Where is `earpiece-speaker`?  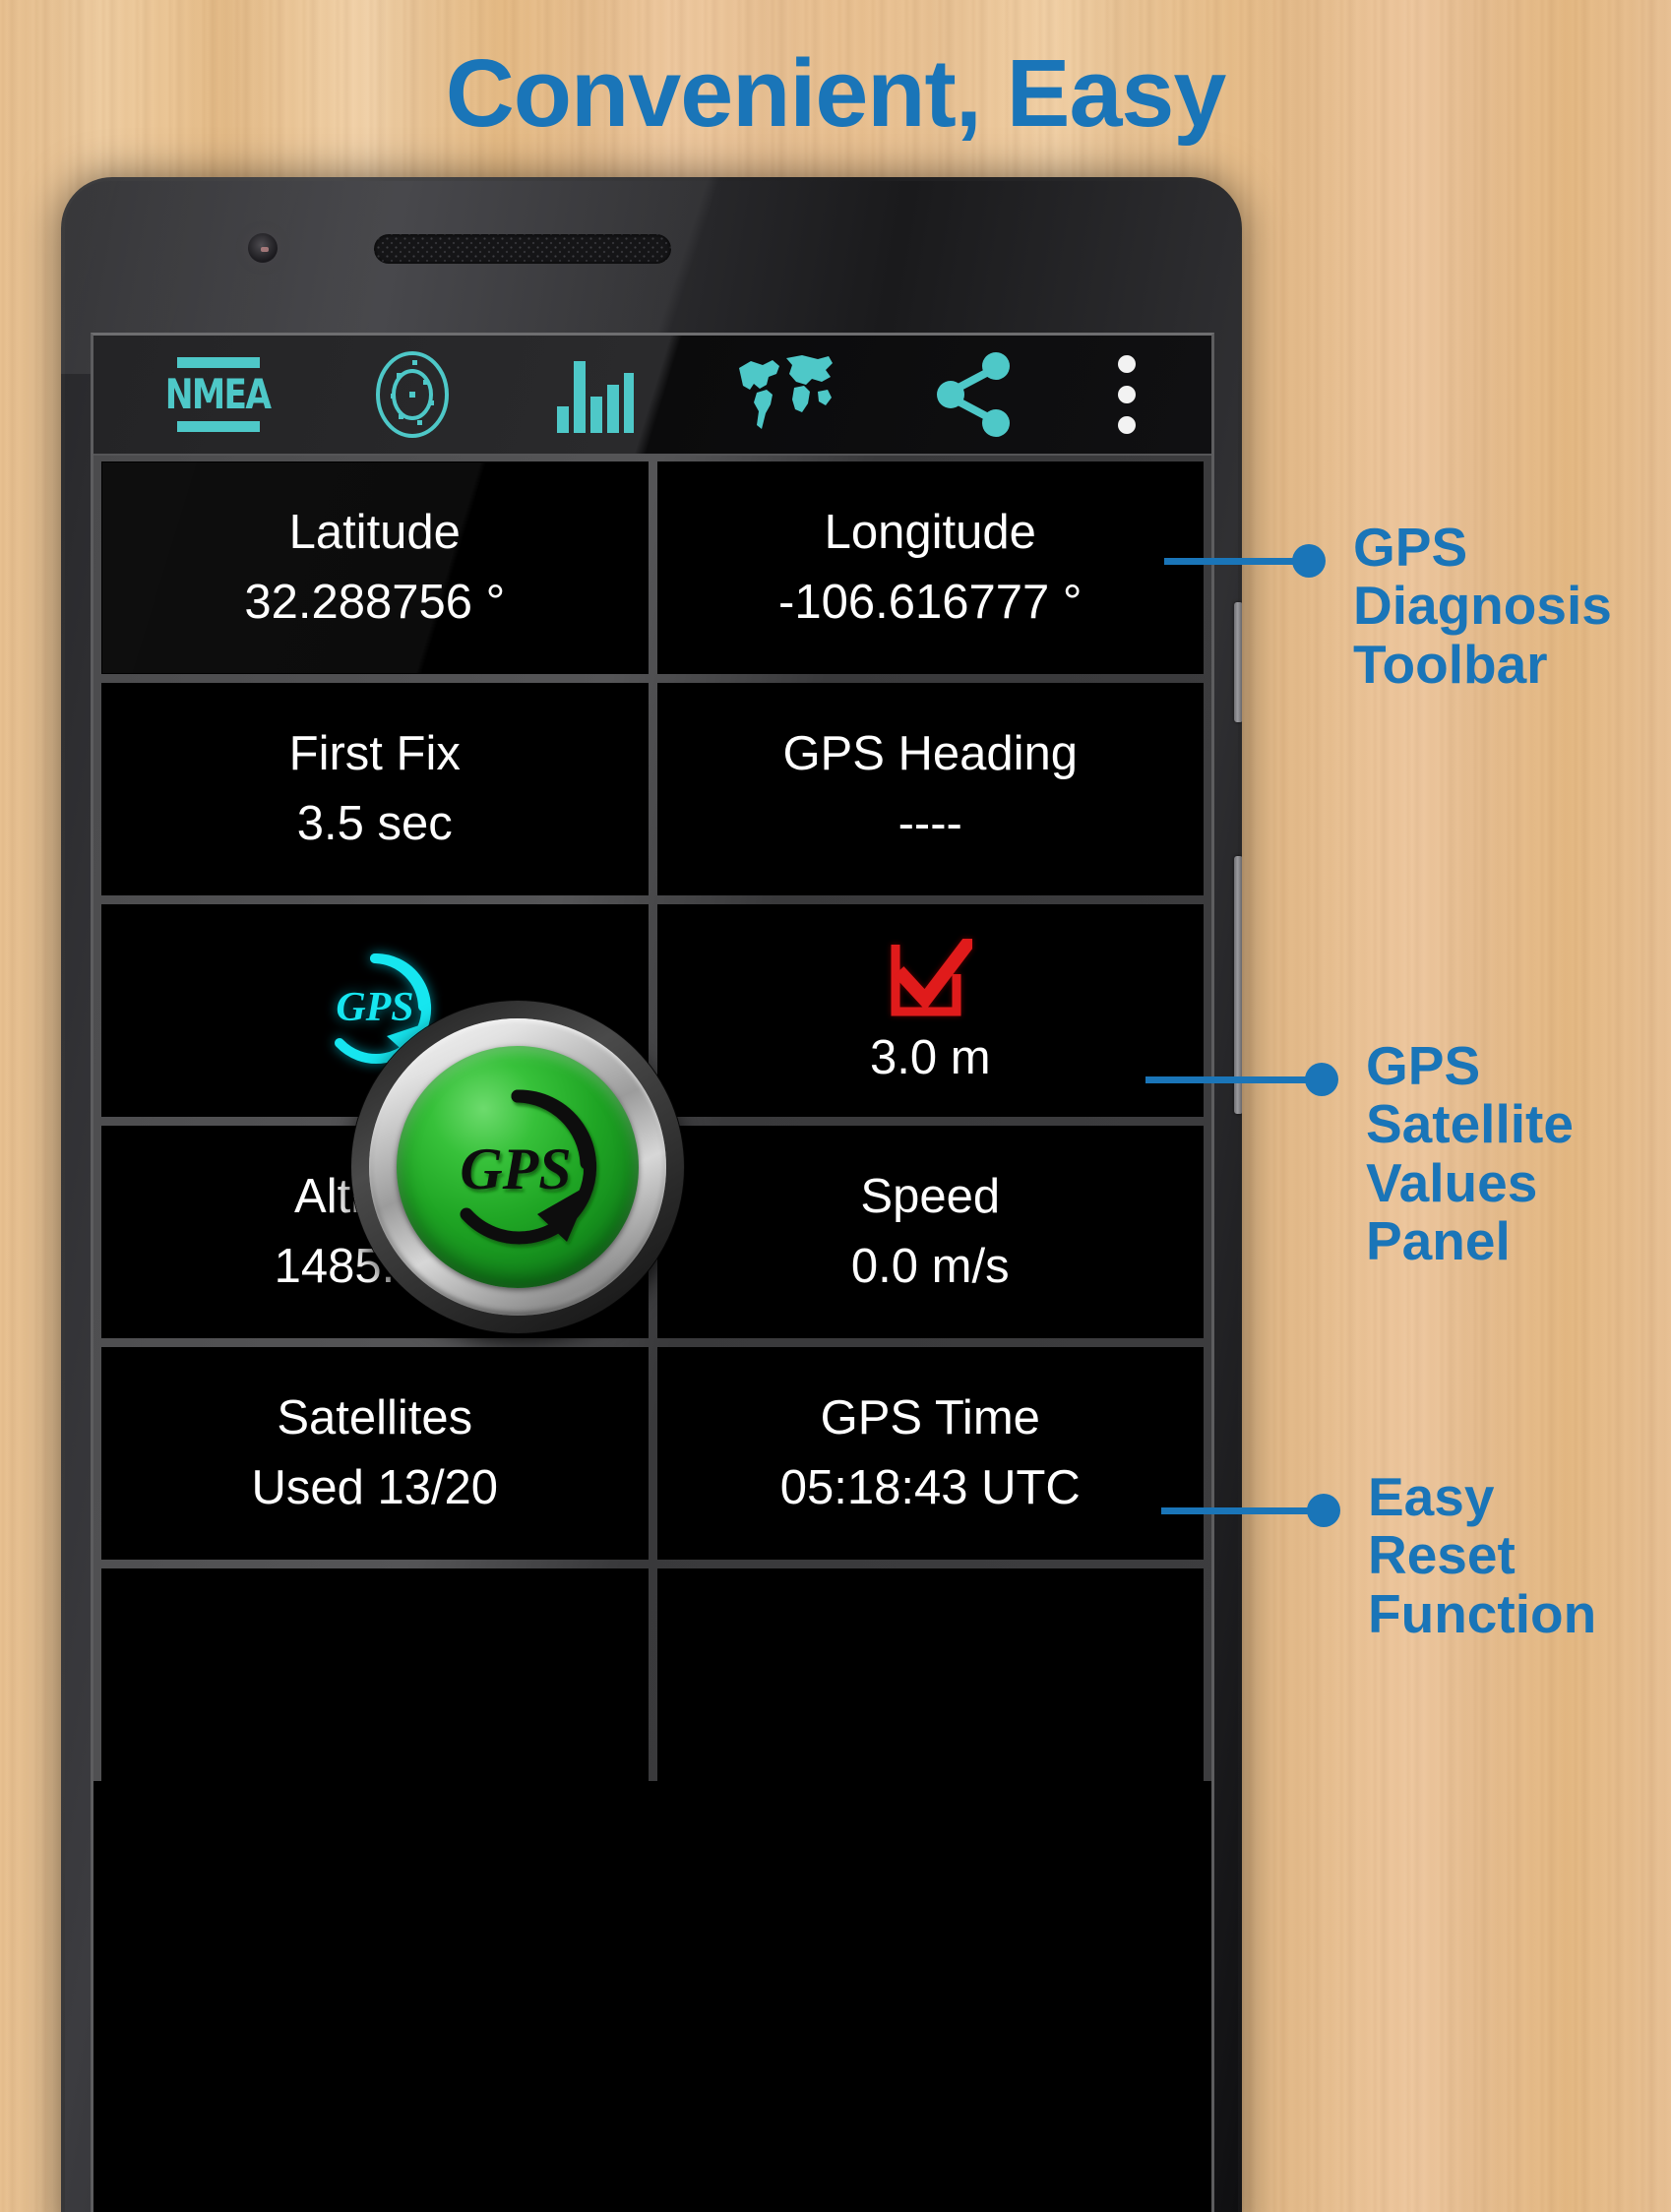 earpiece-speaker is located at coordinates (523, 249).